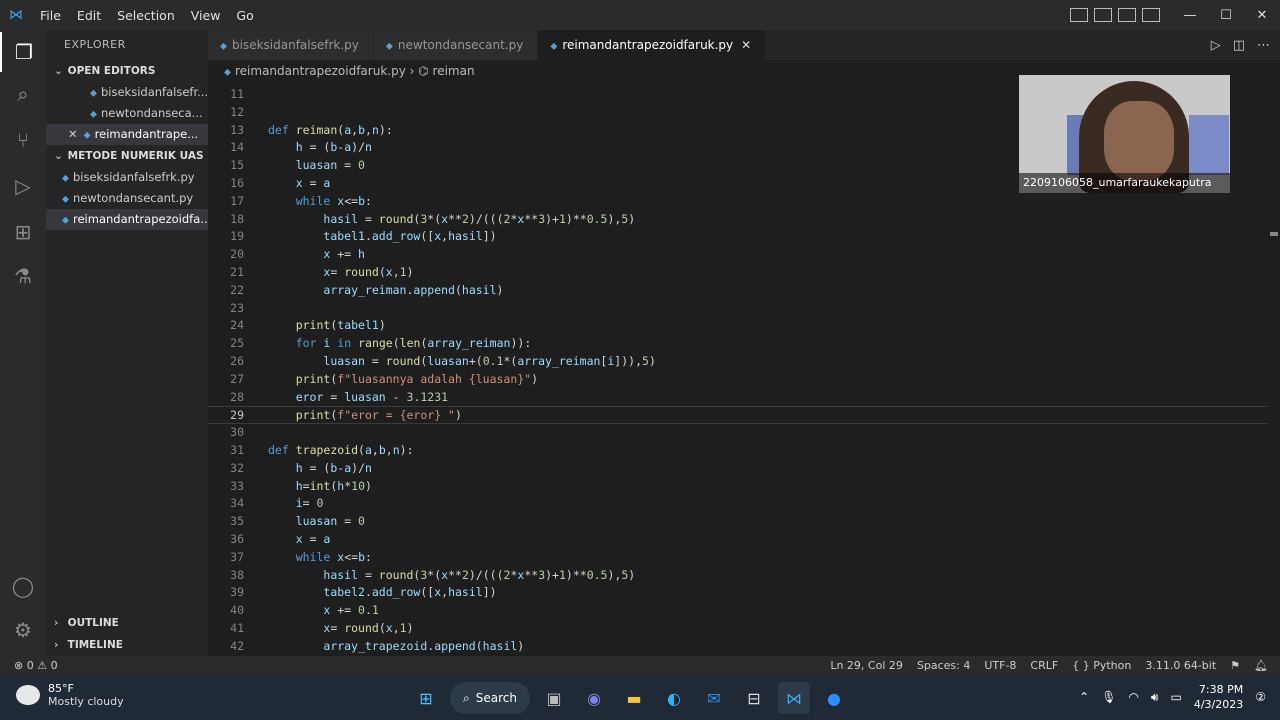 The height and width of the screenshot is (720, 1280). I want to click on code-text: tabel1.add_row([x,hasil]), so click(410, 236).